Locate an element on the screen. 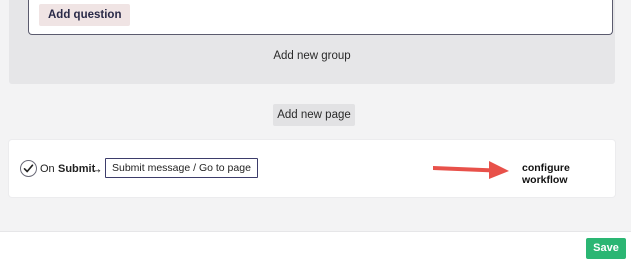  checkmark-icon is located at coordinates (28, 168).